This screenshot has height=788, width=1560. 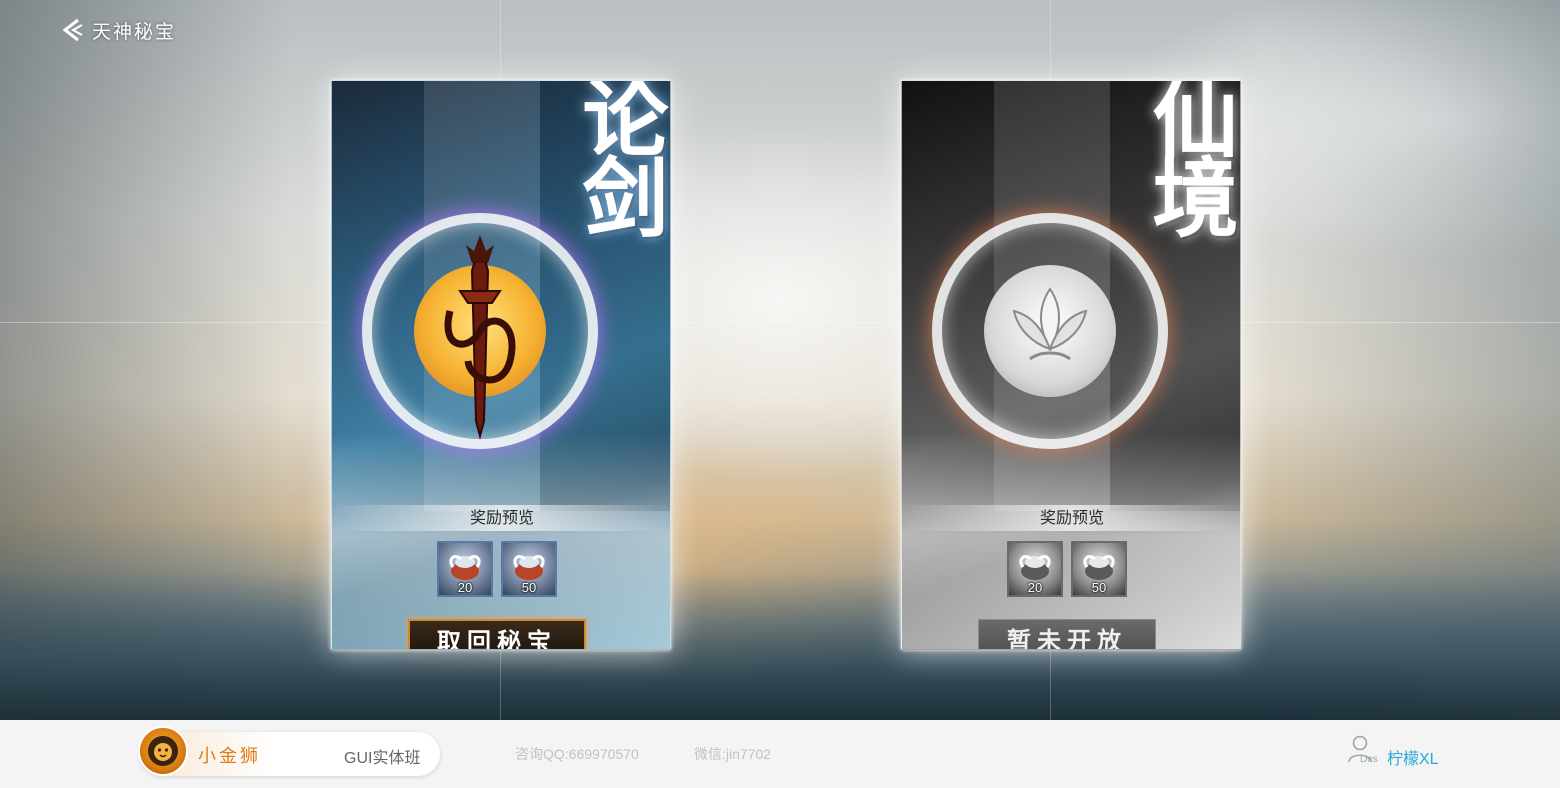 What do you see at coordinates (1187, 156) in the screenshot?
I see `card-title: 仙境` at bounding box center [1187, 156].